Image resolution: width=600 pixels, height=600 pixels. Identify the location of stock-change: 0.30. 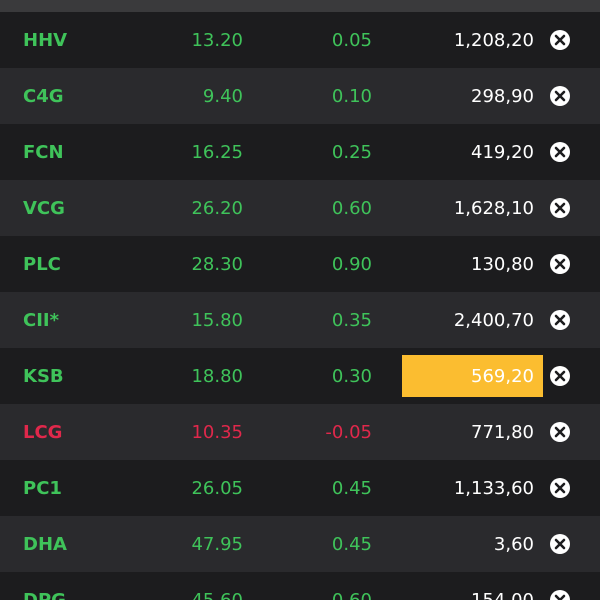
(351, 376).